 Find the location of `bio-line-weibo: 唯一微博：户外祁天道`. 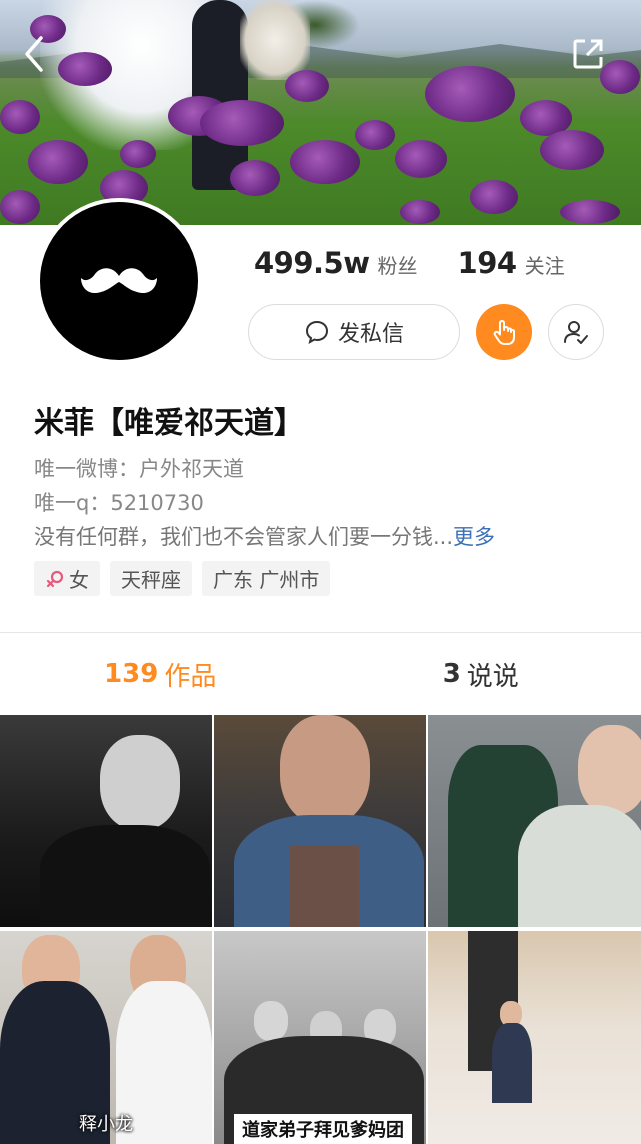

bio-line-weibo: 唯一微博：户外祁天道 is located at coordinates (139, 469).